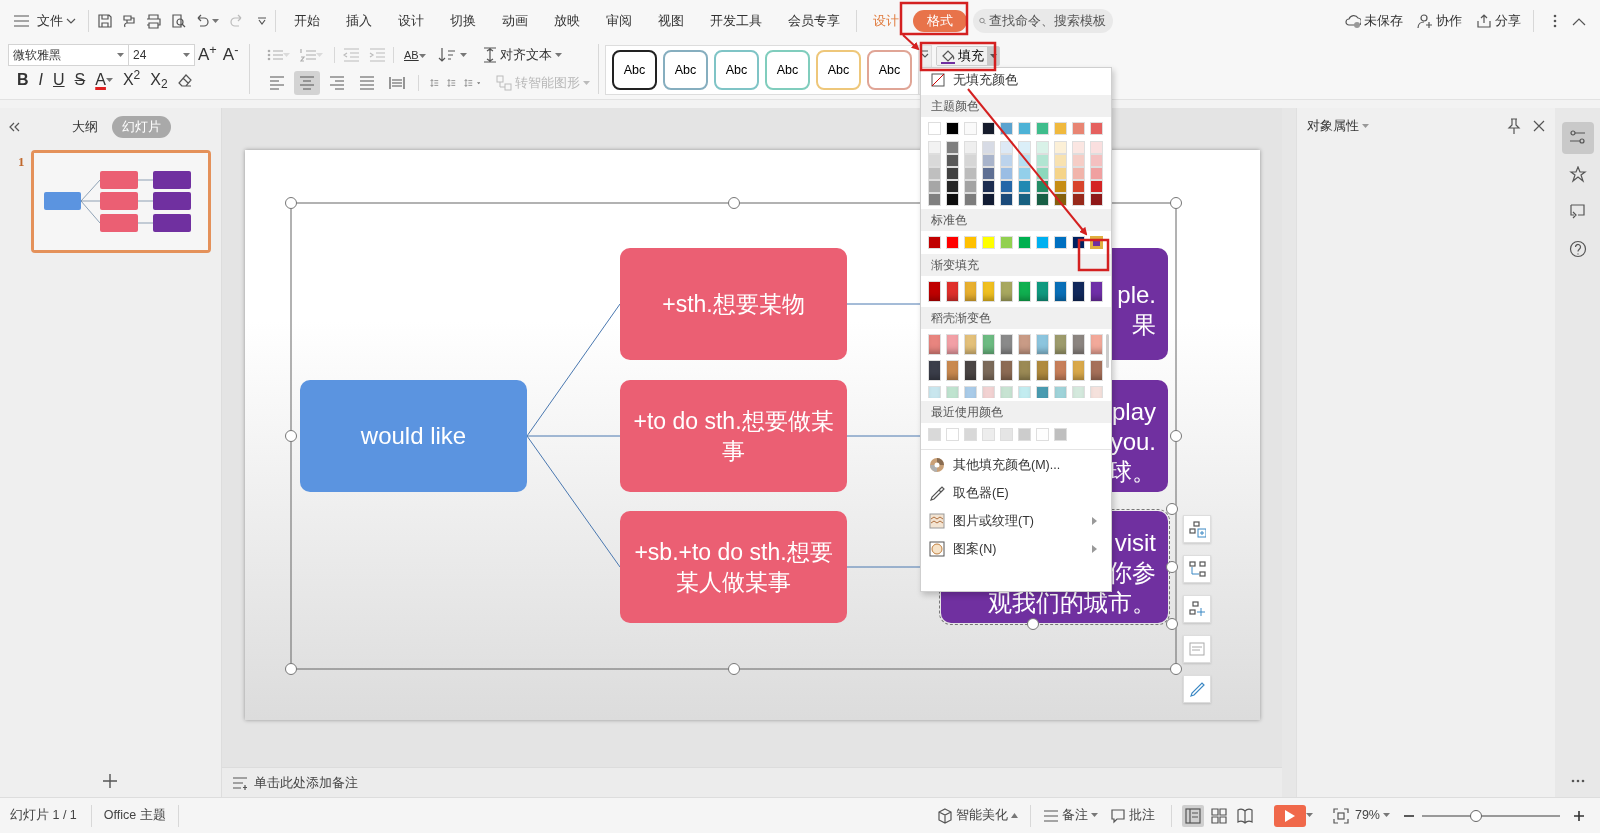  What do you see at coordinates (1070, 815) in the screenshot?
I see `notes-button: 备注` at bounding box center [1070, 815].